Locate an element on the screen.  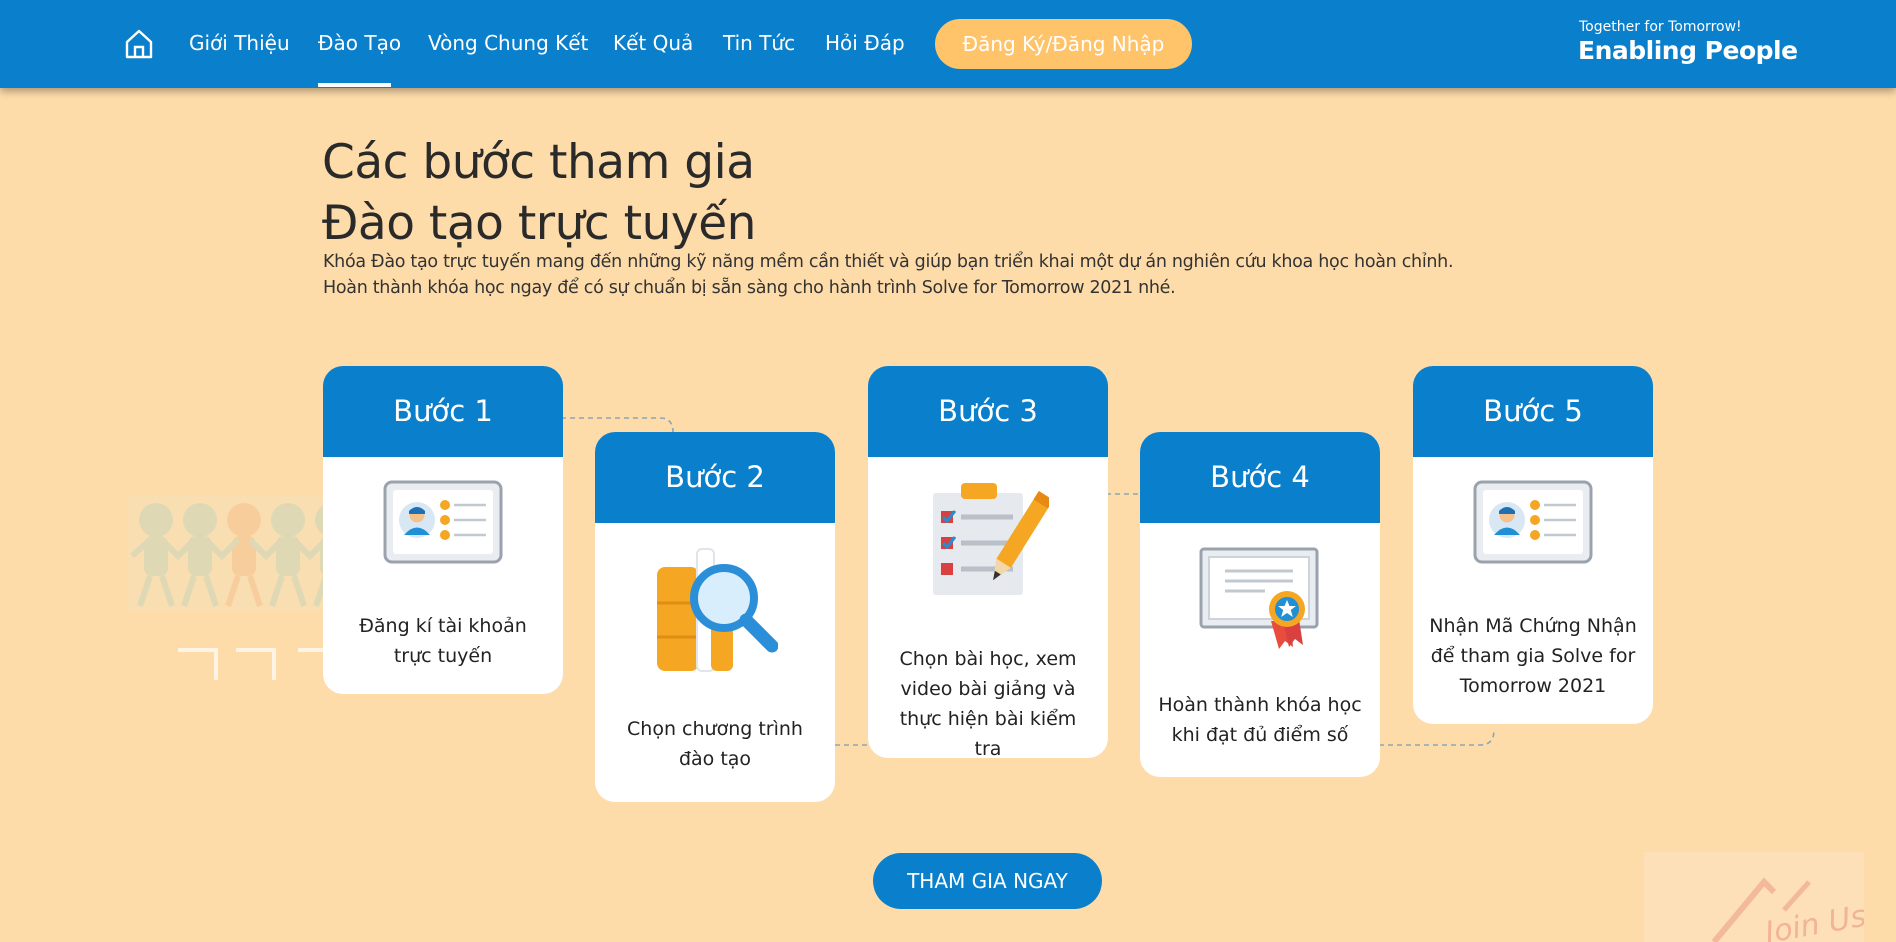
page-title-line-2: Đào tạo trực tuyến is located at coordinates (539, 223).